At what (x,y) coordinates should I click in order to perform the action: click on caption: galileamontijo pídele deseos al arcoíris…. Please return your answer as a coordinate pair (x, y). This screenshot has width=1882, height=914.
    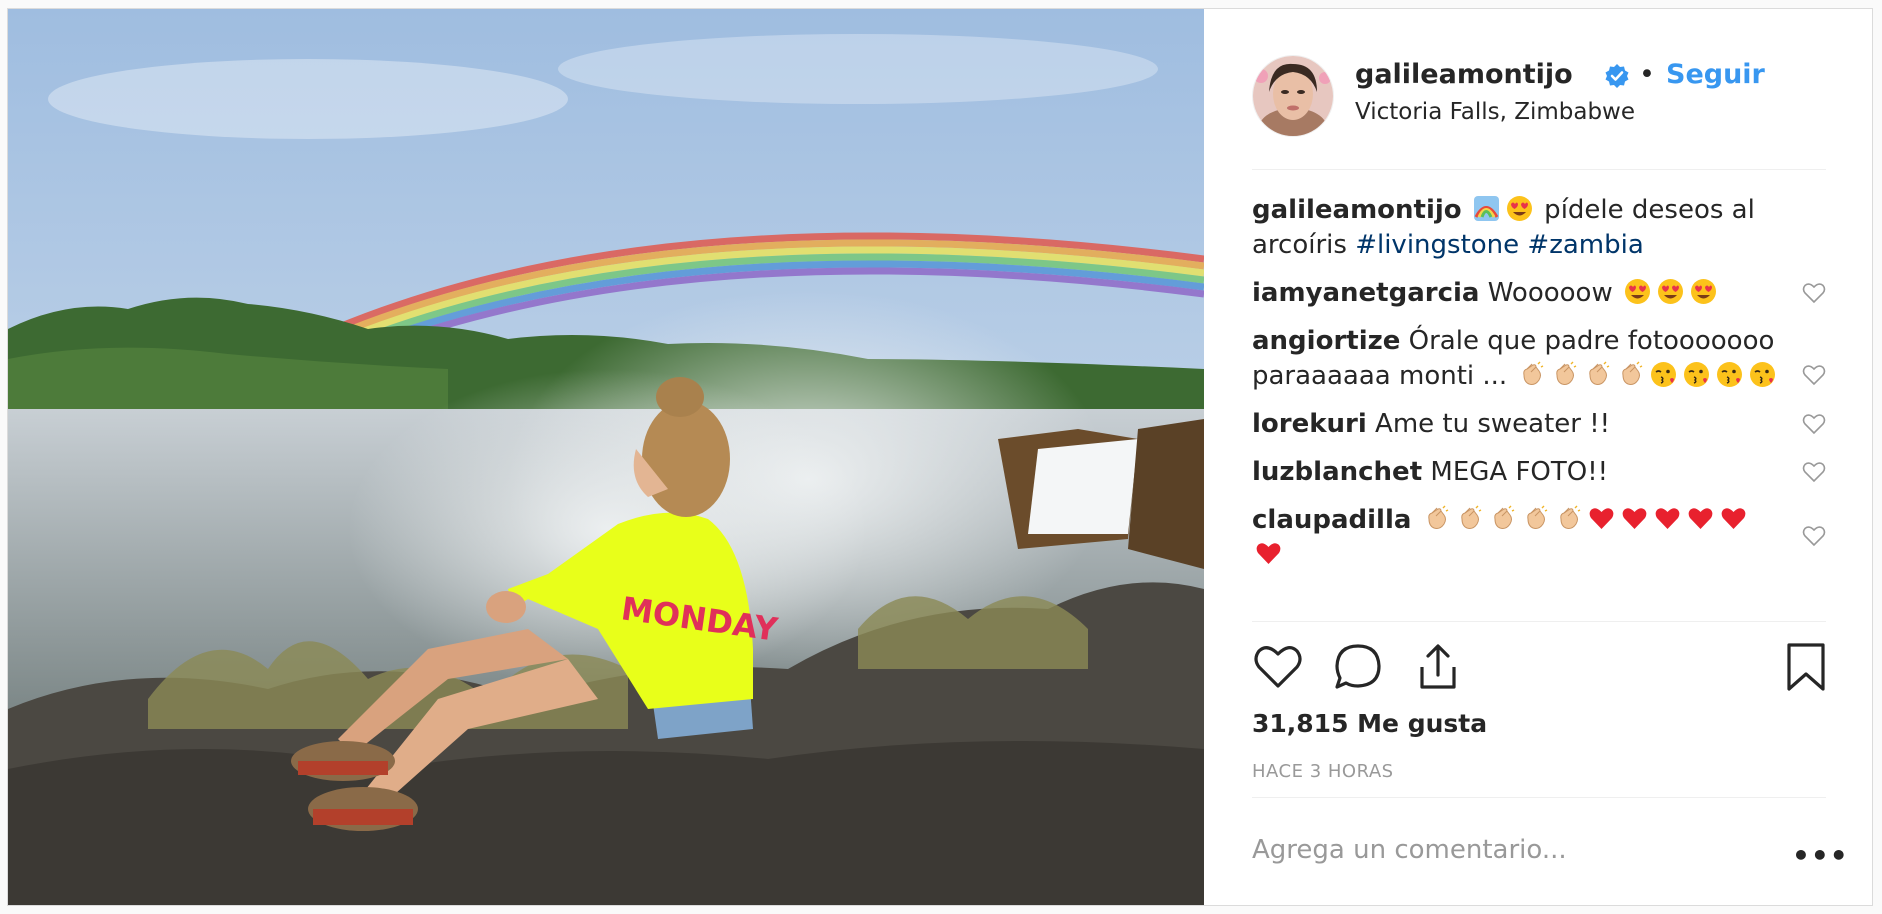
    Looking at the image, I should click on (1539, 228).